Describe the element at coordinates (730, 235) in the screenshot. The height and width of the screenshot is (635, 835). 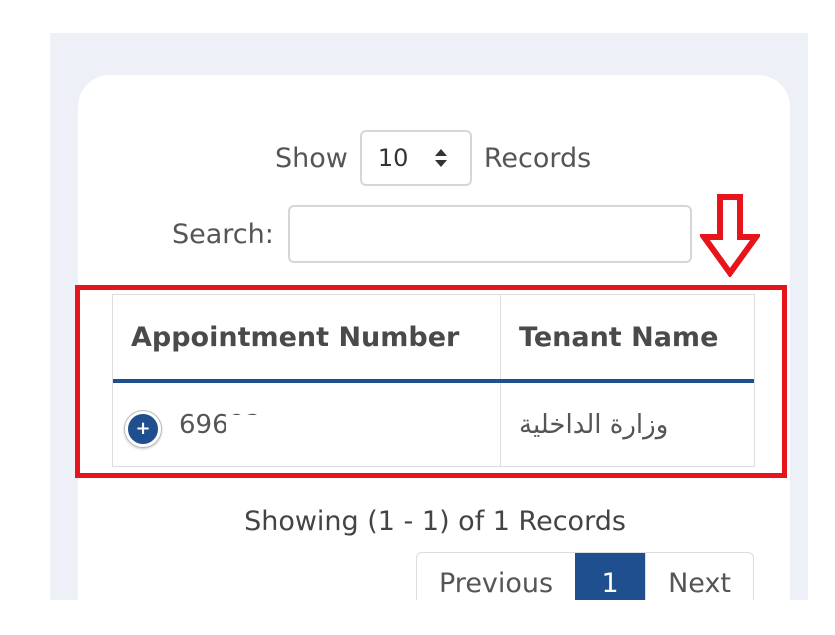
I see `arrow-down-outline-icon` at that location.